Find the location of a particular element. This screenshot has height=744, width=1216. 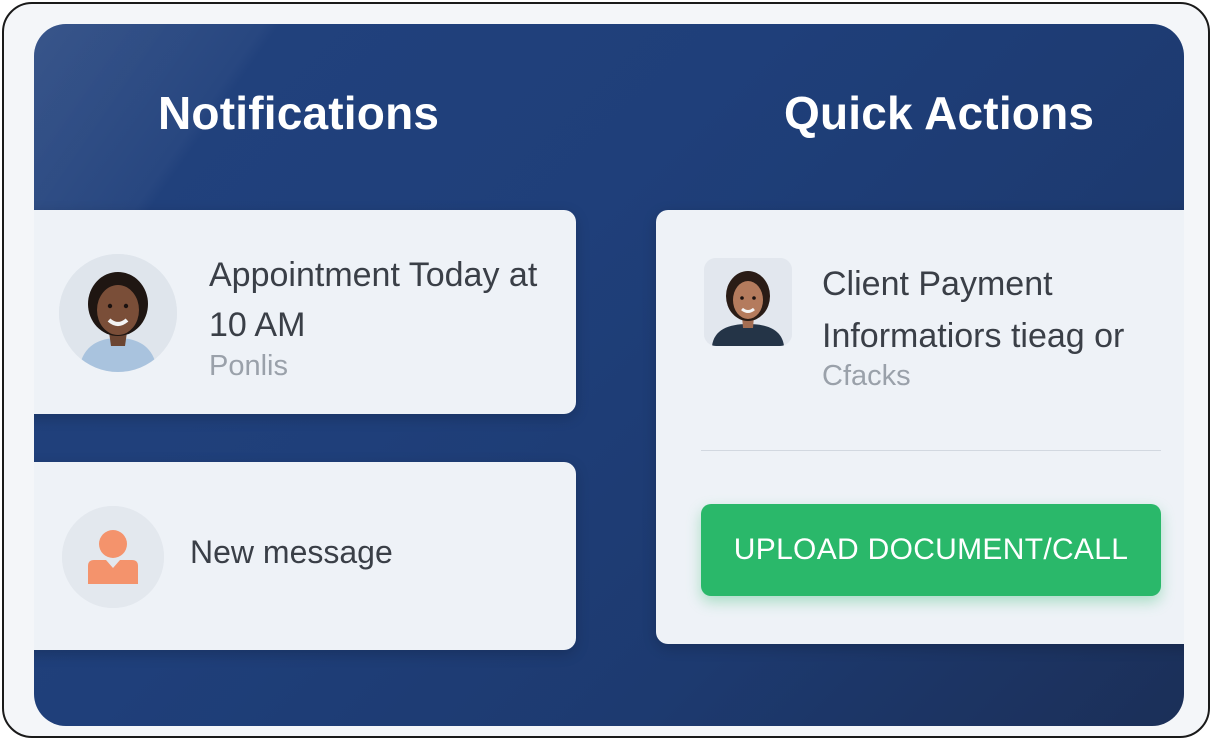

new-message-card: New message is located at coordinates (305, 556).